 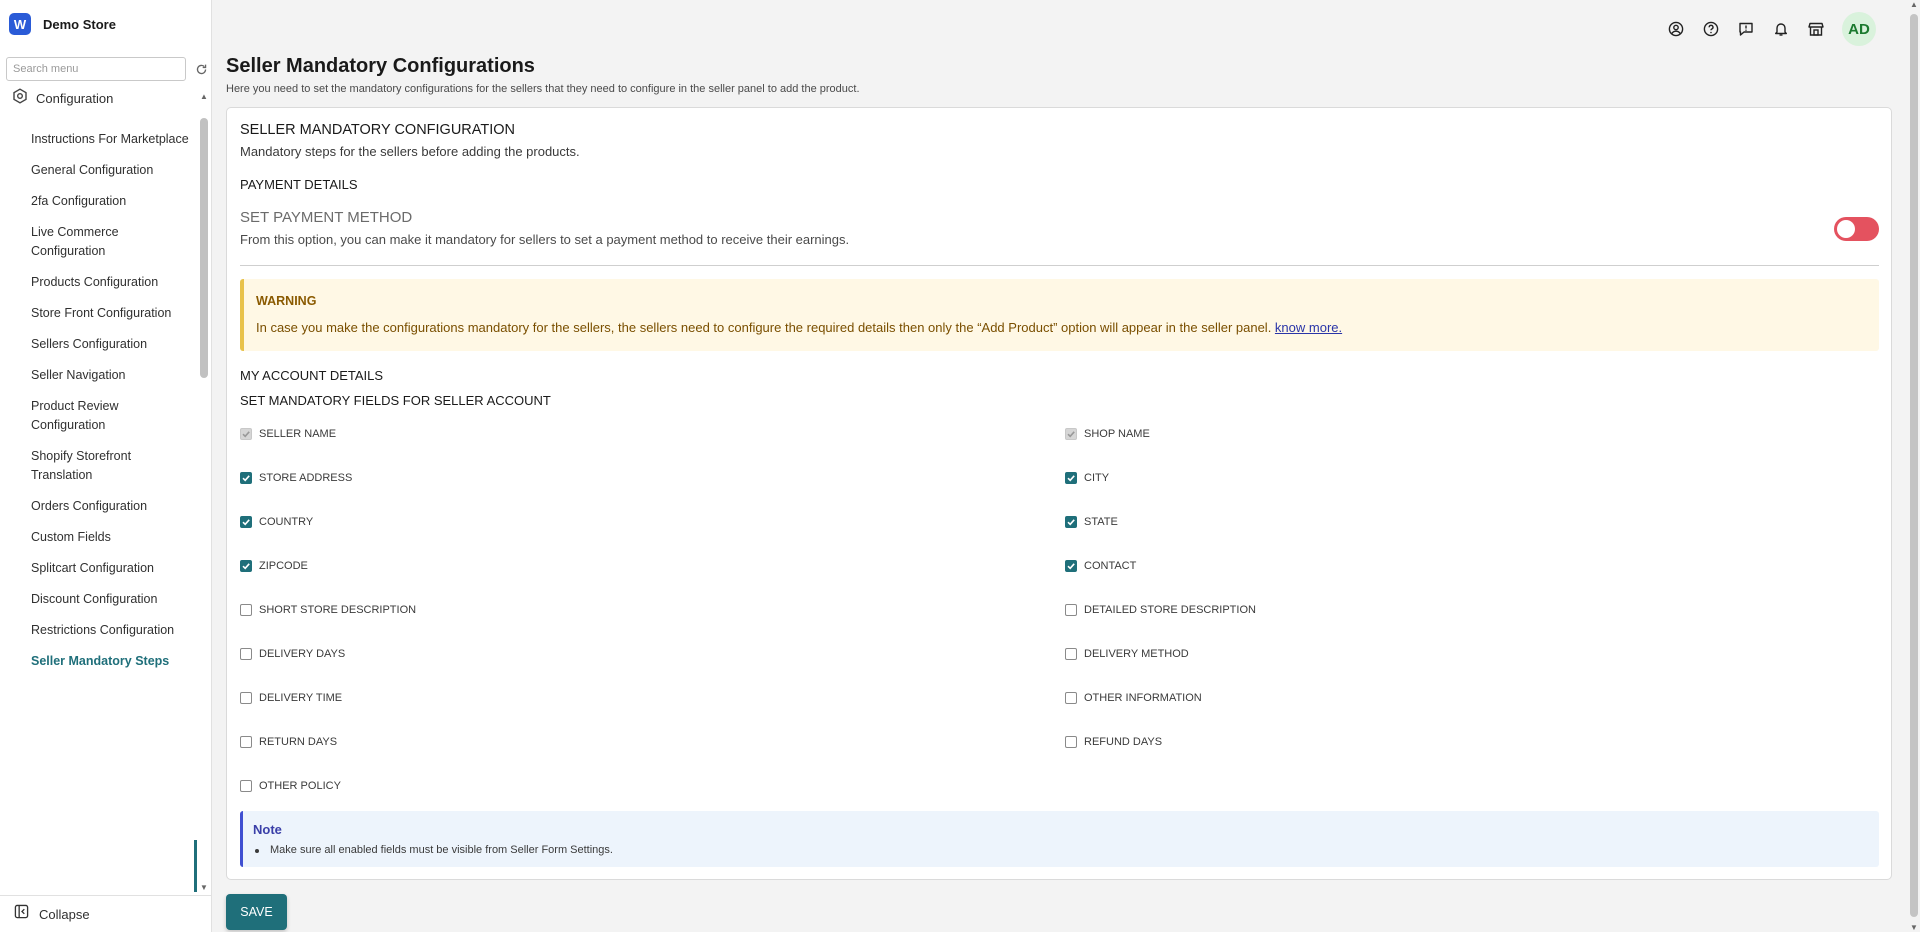 What do you see at coordinates (1123, 742) in the screenshot?
I see `field-label: REFUND DAYS` at bounding box center [1123, 742].